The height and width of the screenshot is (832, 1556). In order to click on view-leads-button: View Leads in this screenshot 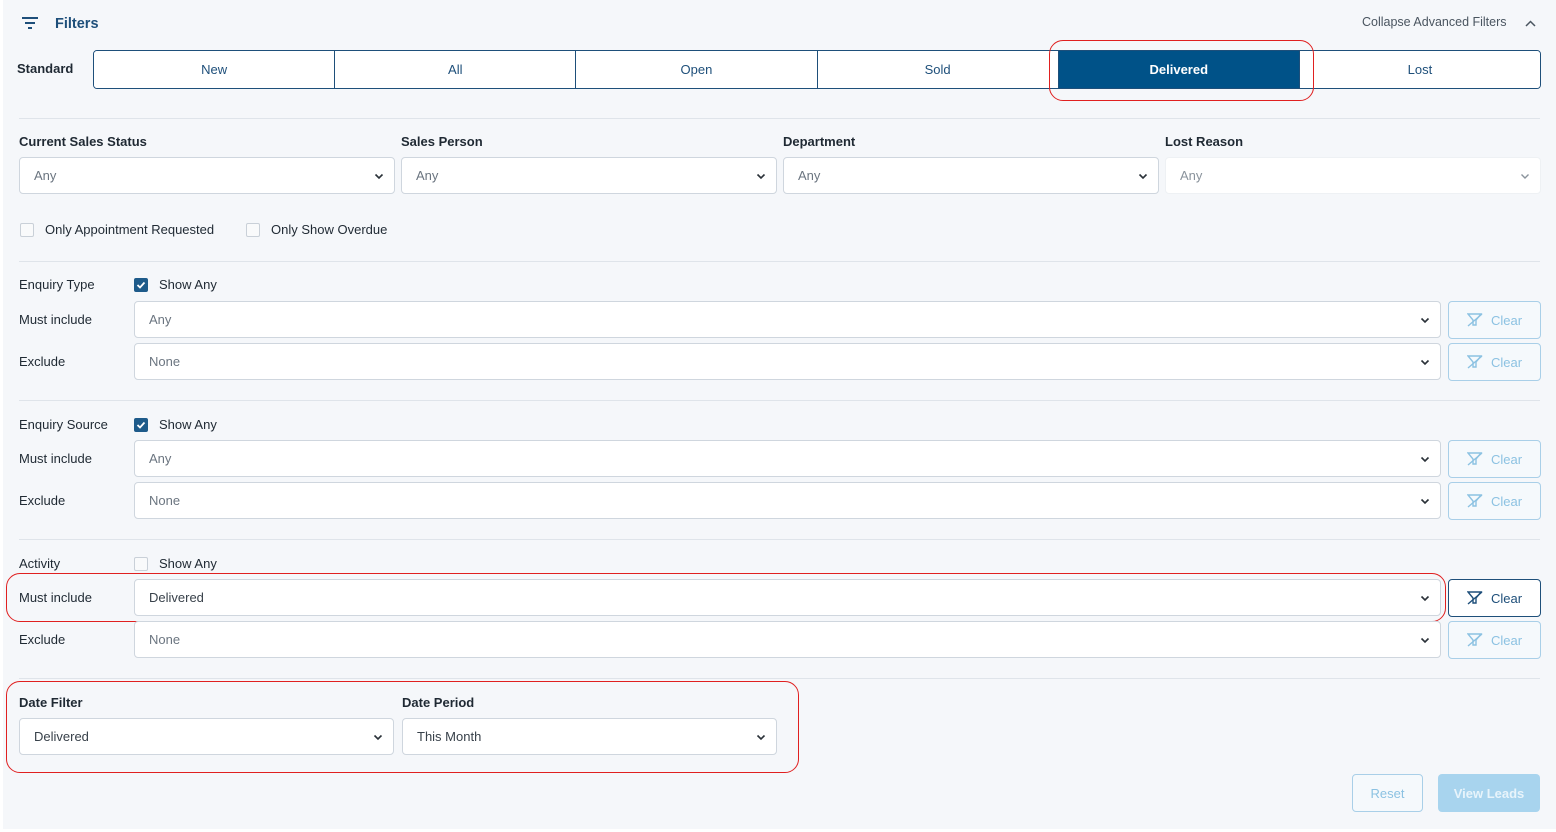, I will do `click(1489, 793)`.